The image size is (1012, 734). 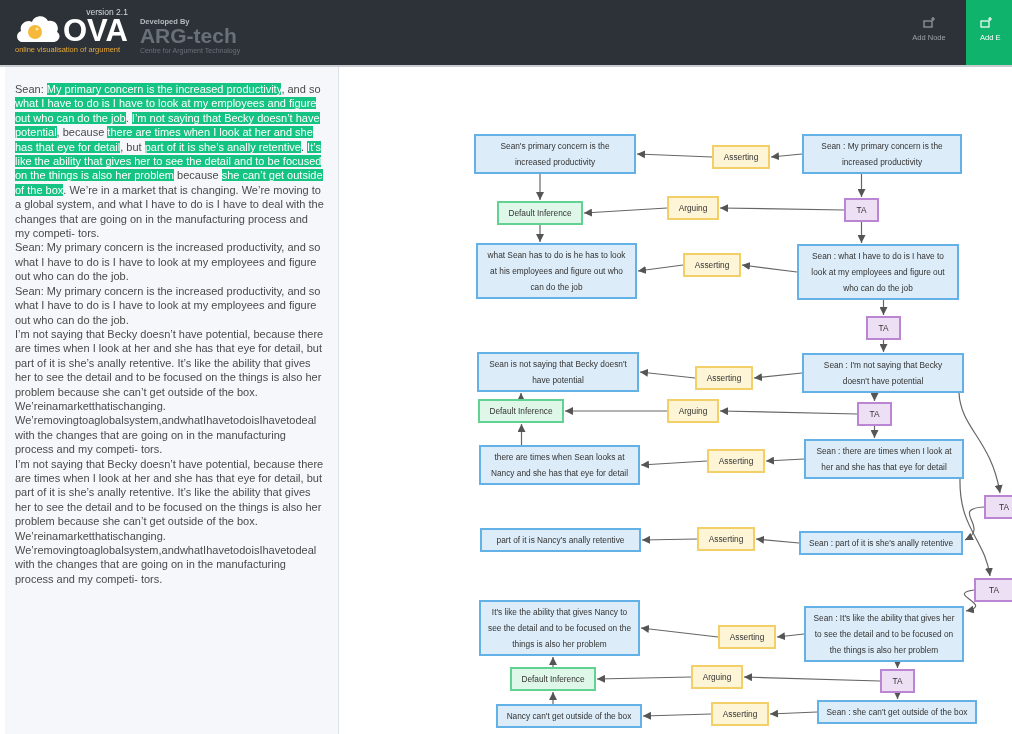 I want to click on developer-logo-text: ARG-tech, so click(x=188, y=36).